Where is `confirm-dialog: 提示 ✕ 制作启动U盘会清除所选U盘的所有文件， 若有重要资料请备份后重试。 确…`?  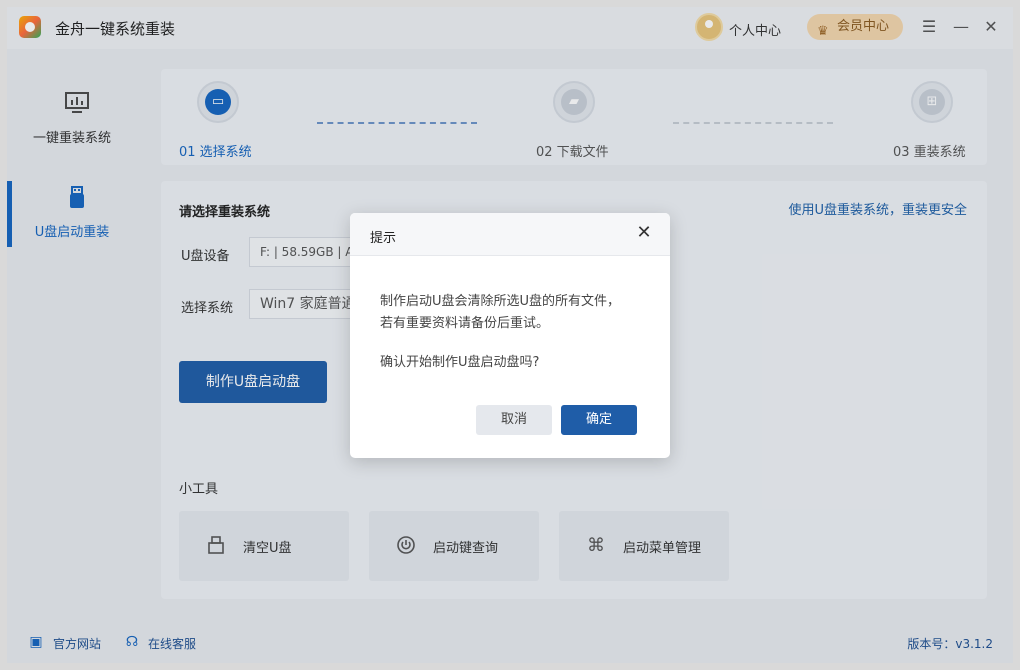
confirm-dialog: 提示 ✕ 制作启动U盘会清除所选U盘的所有文件， 若有重要资料请备份后重试。 确… is located at coordinates (510, 335).